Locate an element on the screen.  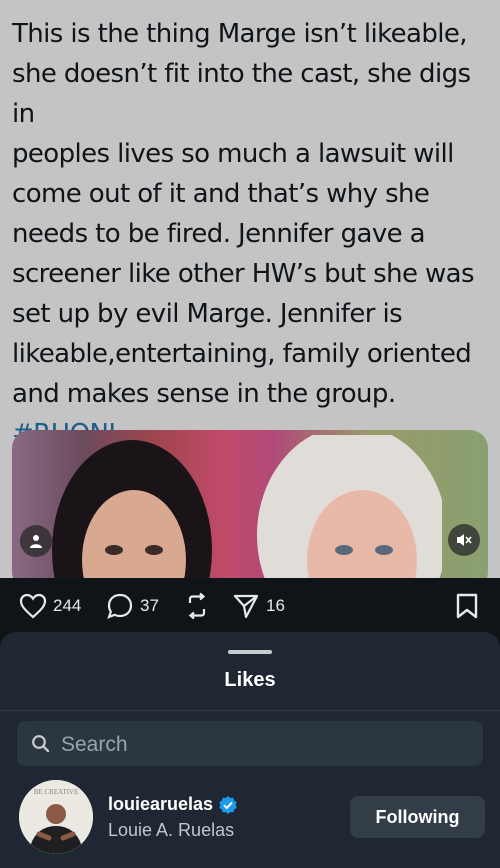
display-name: Louie A. Ruelas is located at coordinates (171, 830).